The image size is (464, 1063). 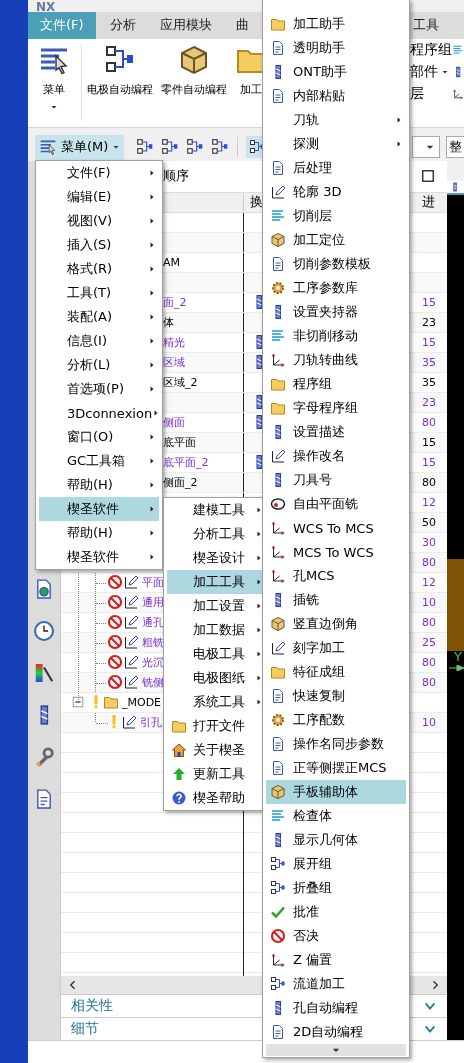 What do you see at coordinates (430, 94) in the screenshot?
I see `ribbon-command: 层` at bounding box center [430, 94].